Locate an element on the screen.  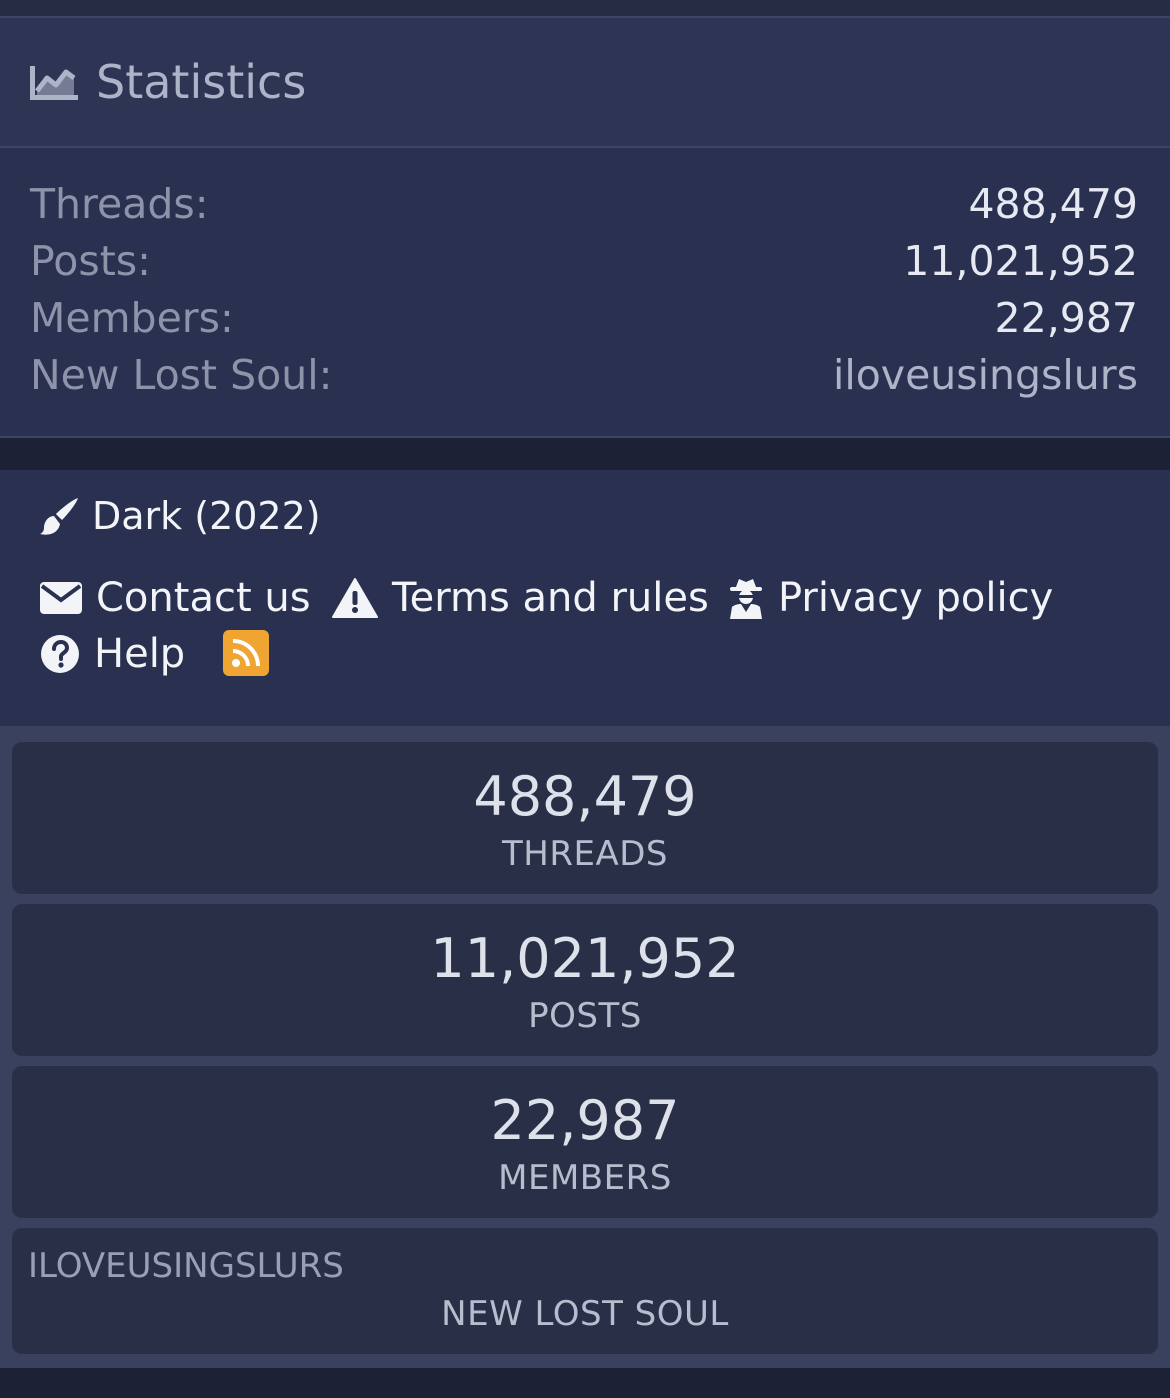
chart-area-icon is located at coordinates (54, 83).